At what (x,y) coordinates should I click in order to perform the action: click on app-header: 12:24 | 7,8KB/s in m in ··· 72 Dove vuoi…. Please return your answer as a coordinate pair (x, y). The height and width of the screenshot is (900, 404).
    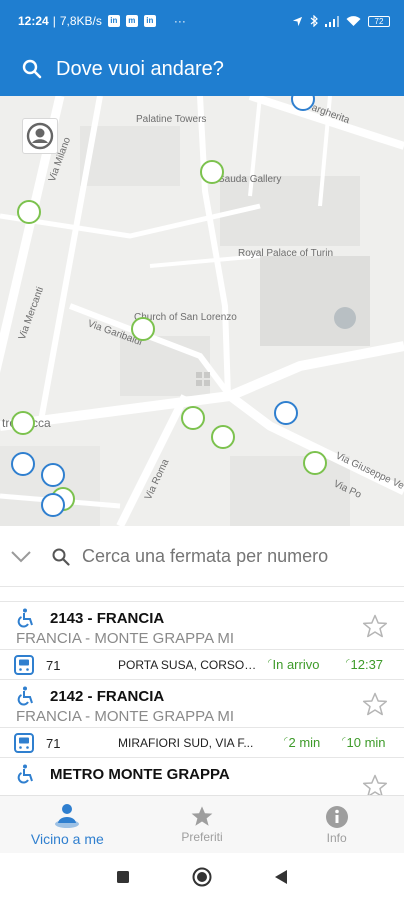
    Looking at the image, I should click on (202, 48).